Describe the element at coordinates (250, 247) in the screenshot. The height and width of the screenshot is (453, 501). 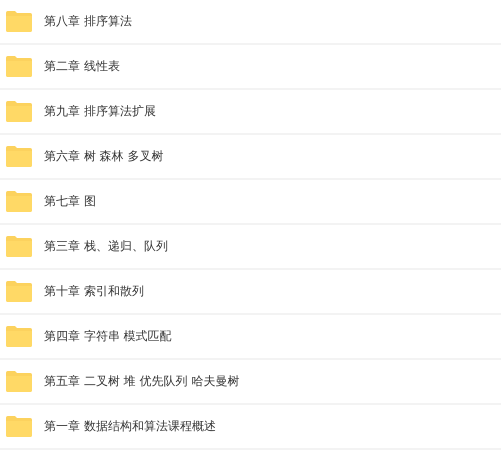
I see `folder-row: 第三章 栈、递归、队列` at that location.